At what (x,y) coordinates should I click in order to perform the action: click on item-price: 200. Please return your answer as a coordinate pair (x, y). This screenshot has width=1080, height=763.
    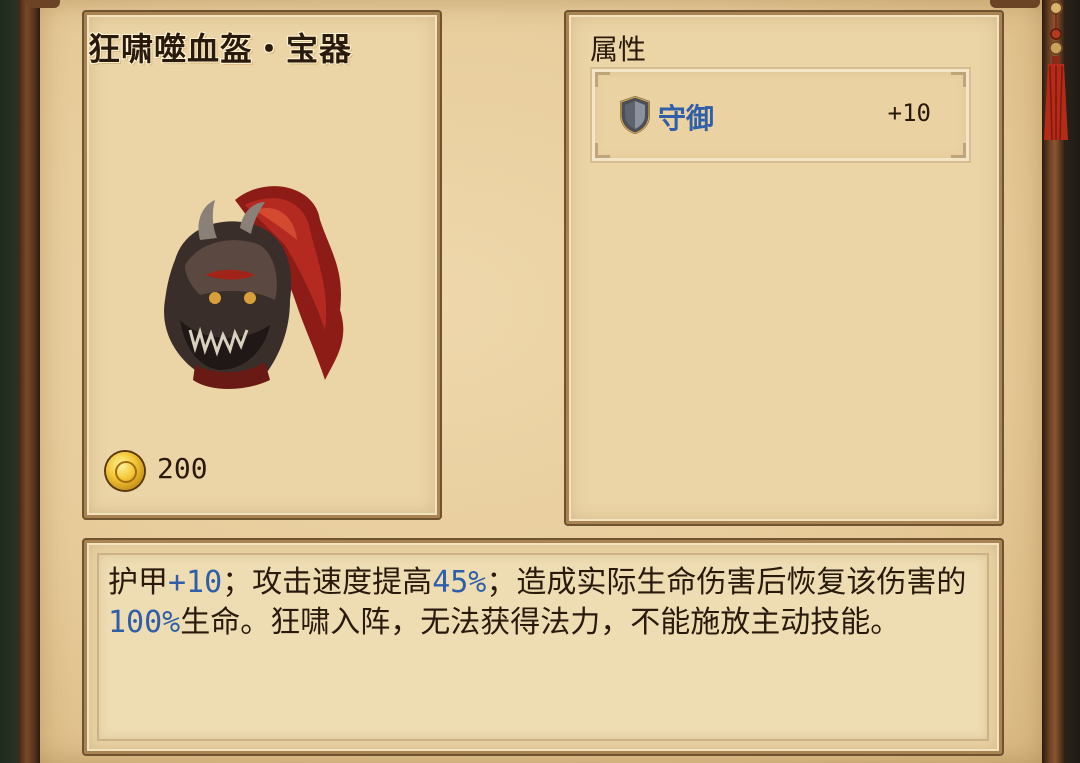
    Looking at the image, I should click on (182, 468).